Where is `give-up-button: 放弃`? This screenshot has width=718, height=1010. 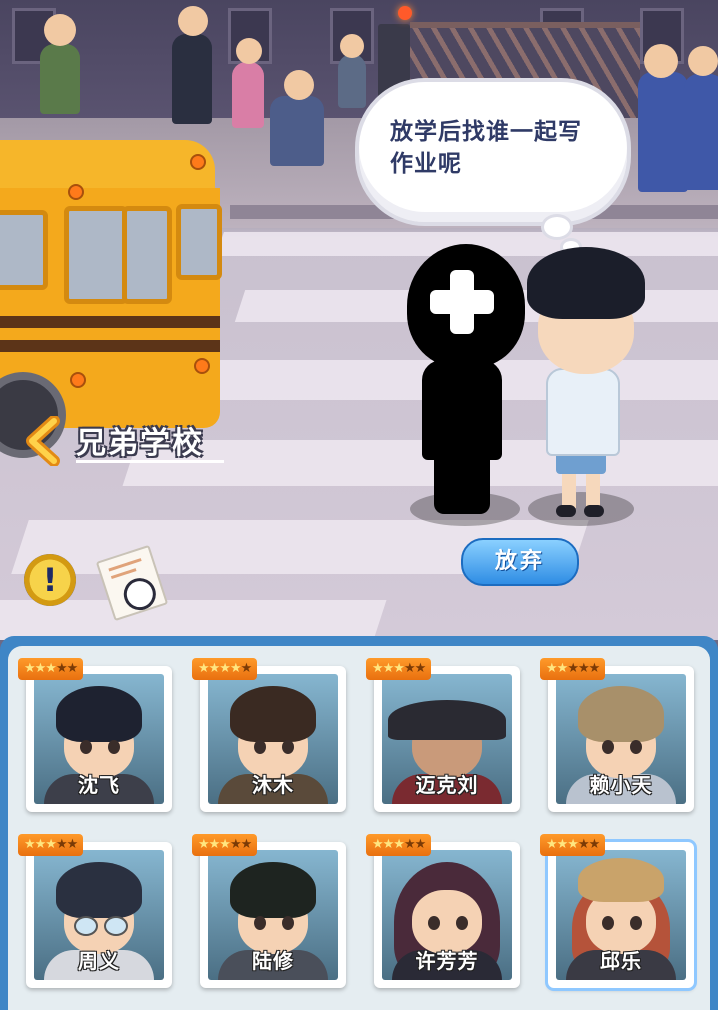
give-up-button: 放弃 is located at coordinates (520, 562).